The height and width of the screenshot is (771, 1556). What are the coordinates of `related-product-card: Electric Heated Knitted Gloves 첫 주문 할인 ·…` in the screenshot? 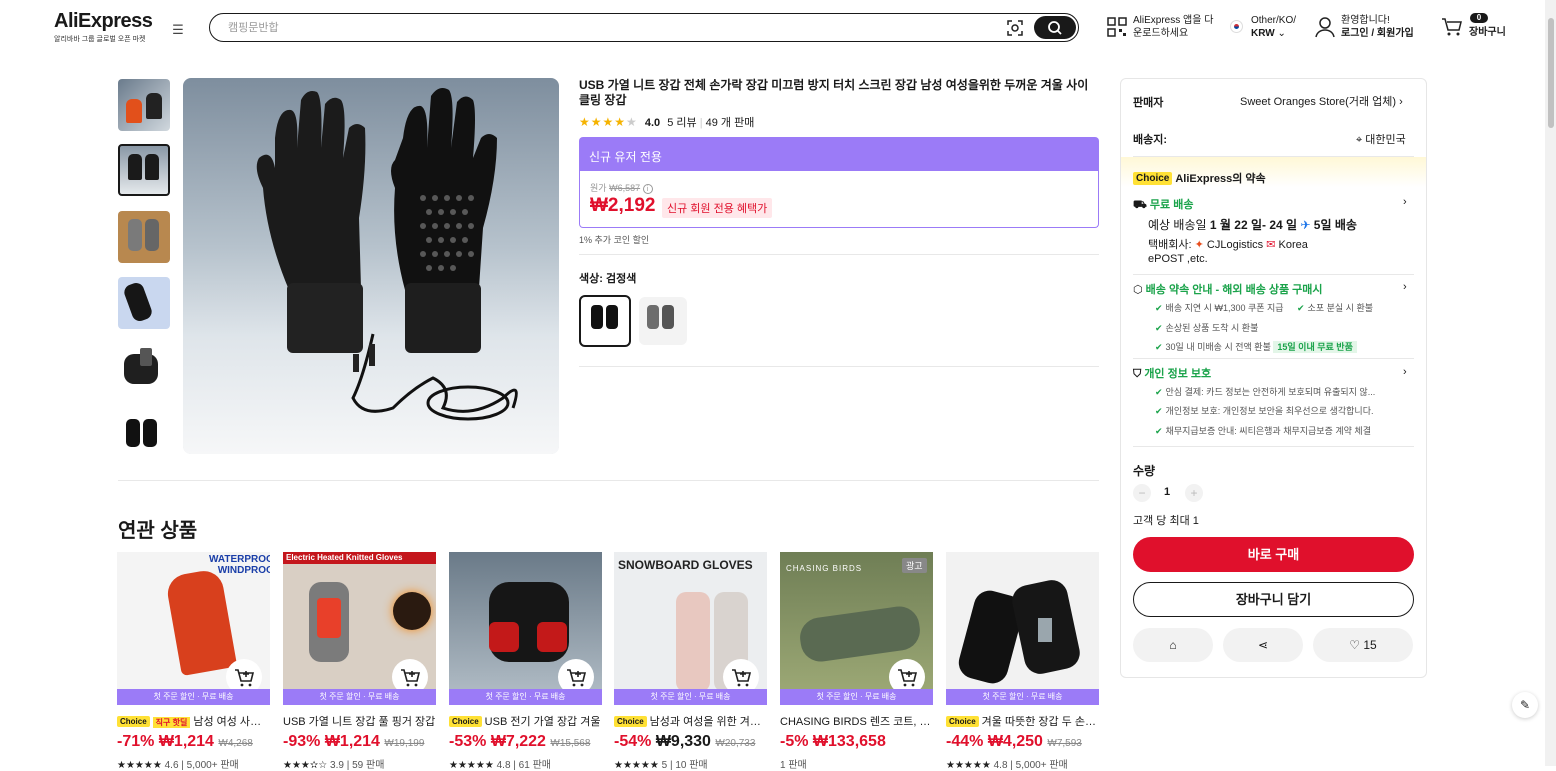 It's located at (359, 661).